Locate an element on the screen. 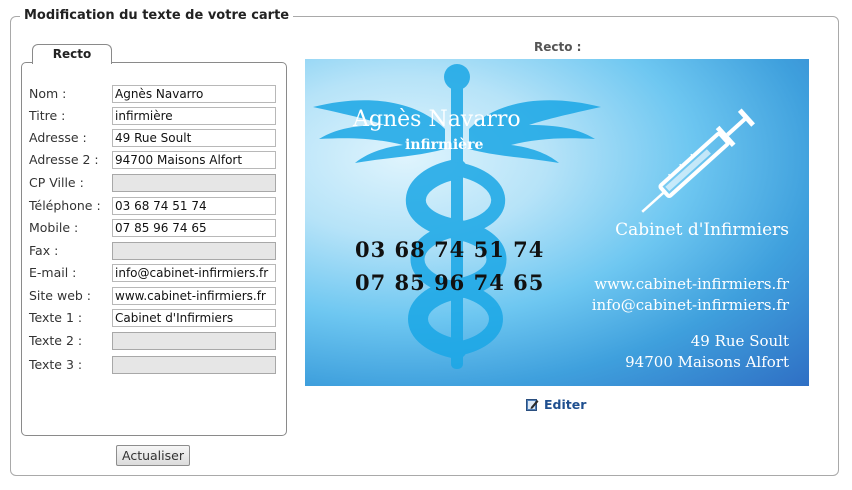 This screenshot has height=490, width=852. field-label: Site web : is located at coordinates (60, 295).